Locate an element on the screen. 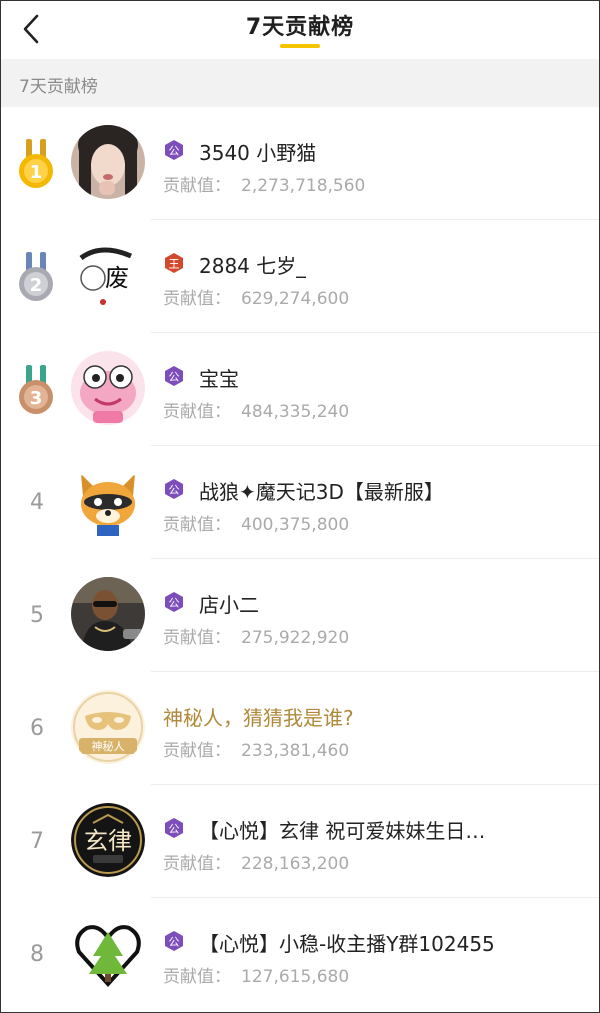  leaderboard-row: 2 废 王 2884 七岁_ 贡献值： 629,274,600 is located at coordinates (300, 276).